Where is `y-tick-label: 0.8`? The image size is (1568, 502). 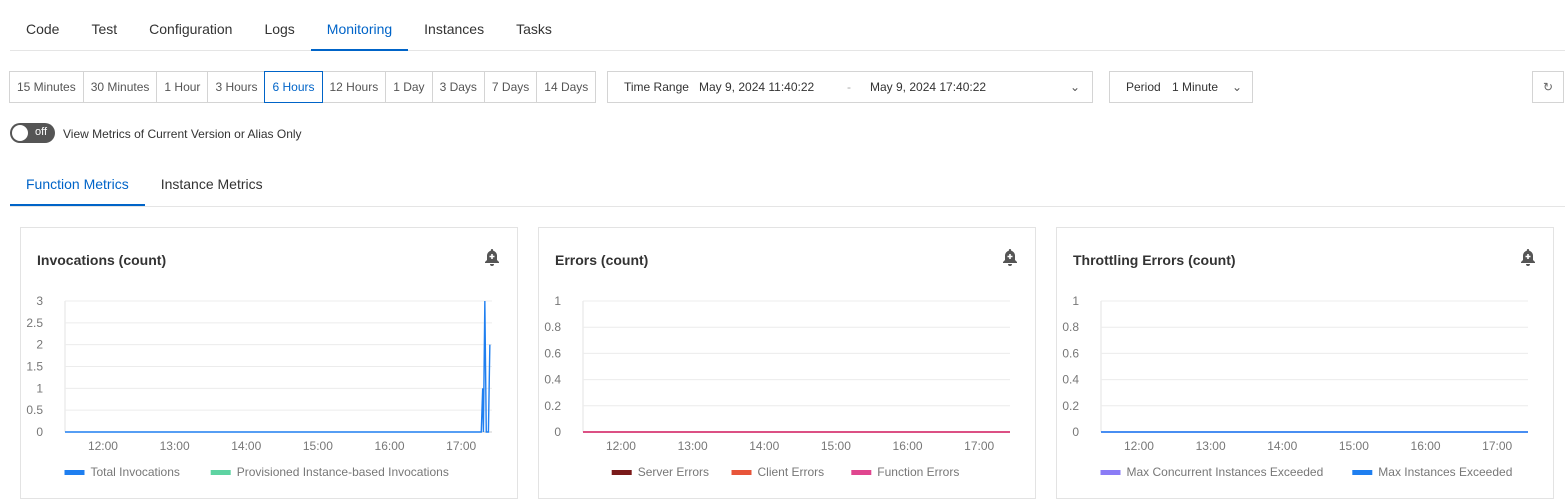
y-tick-label: 0.8 is located at coordinates (552, 327).